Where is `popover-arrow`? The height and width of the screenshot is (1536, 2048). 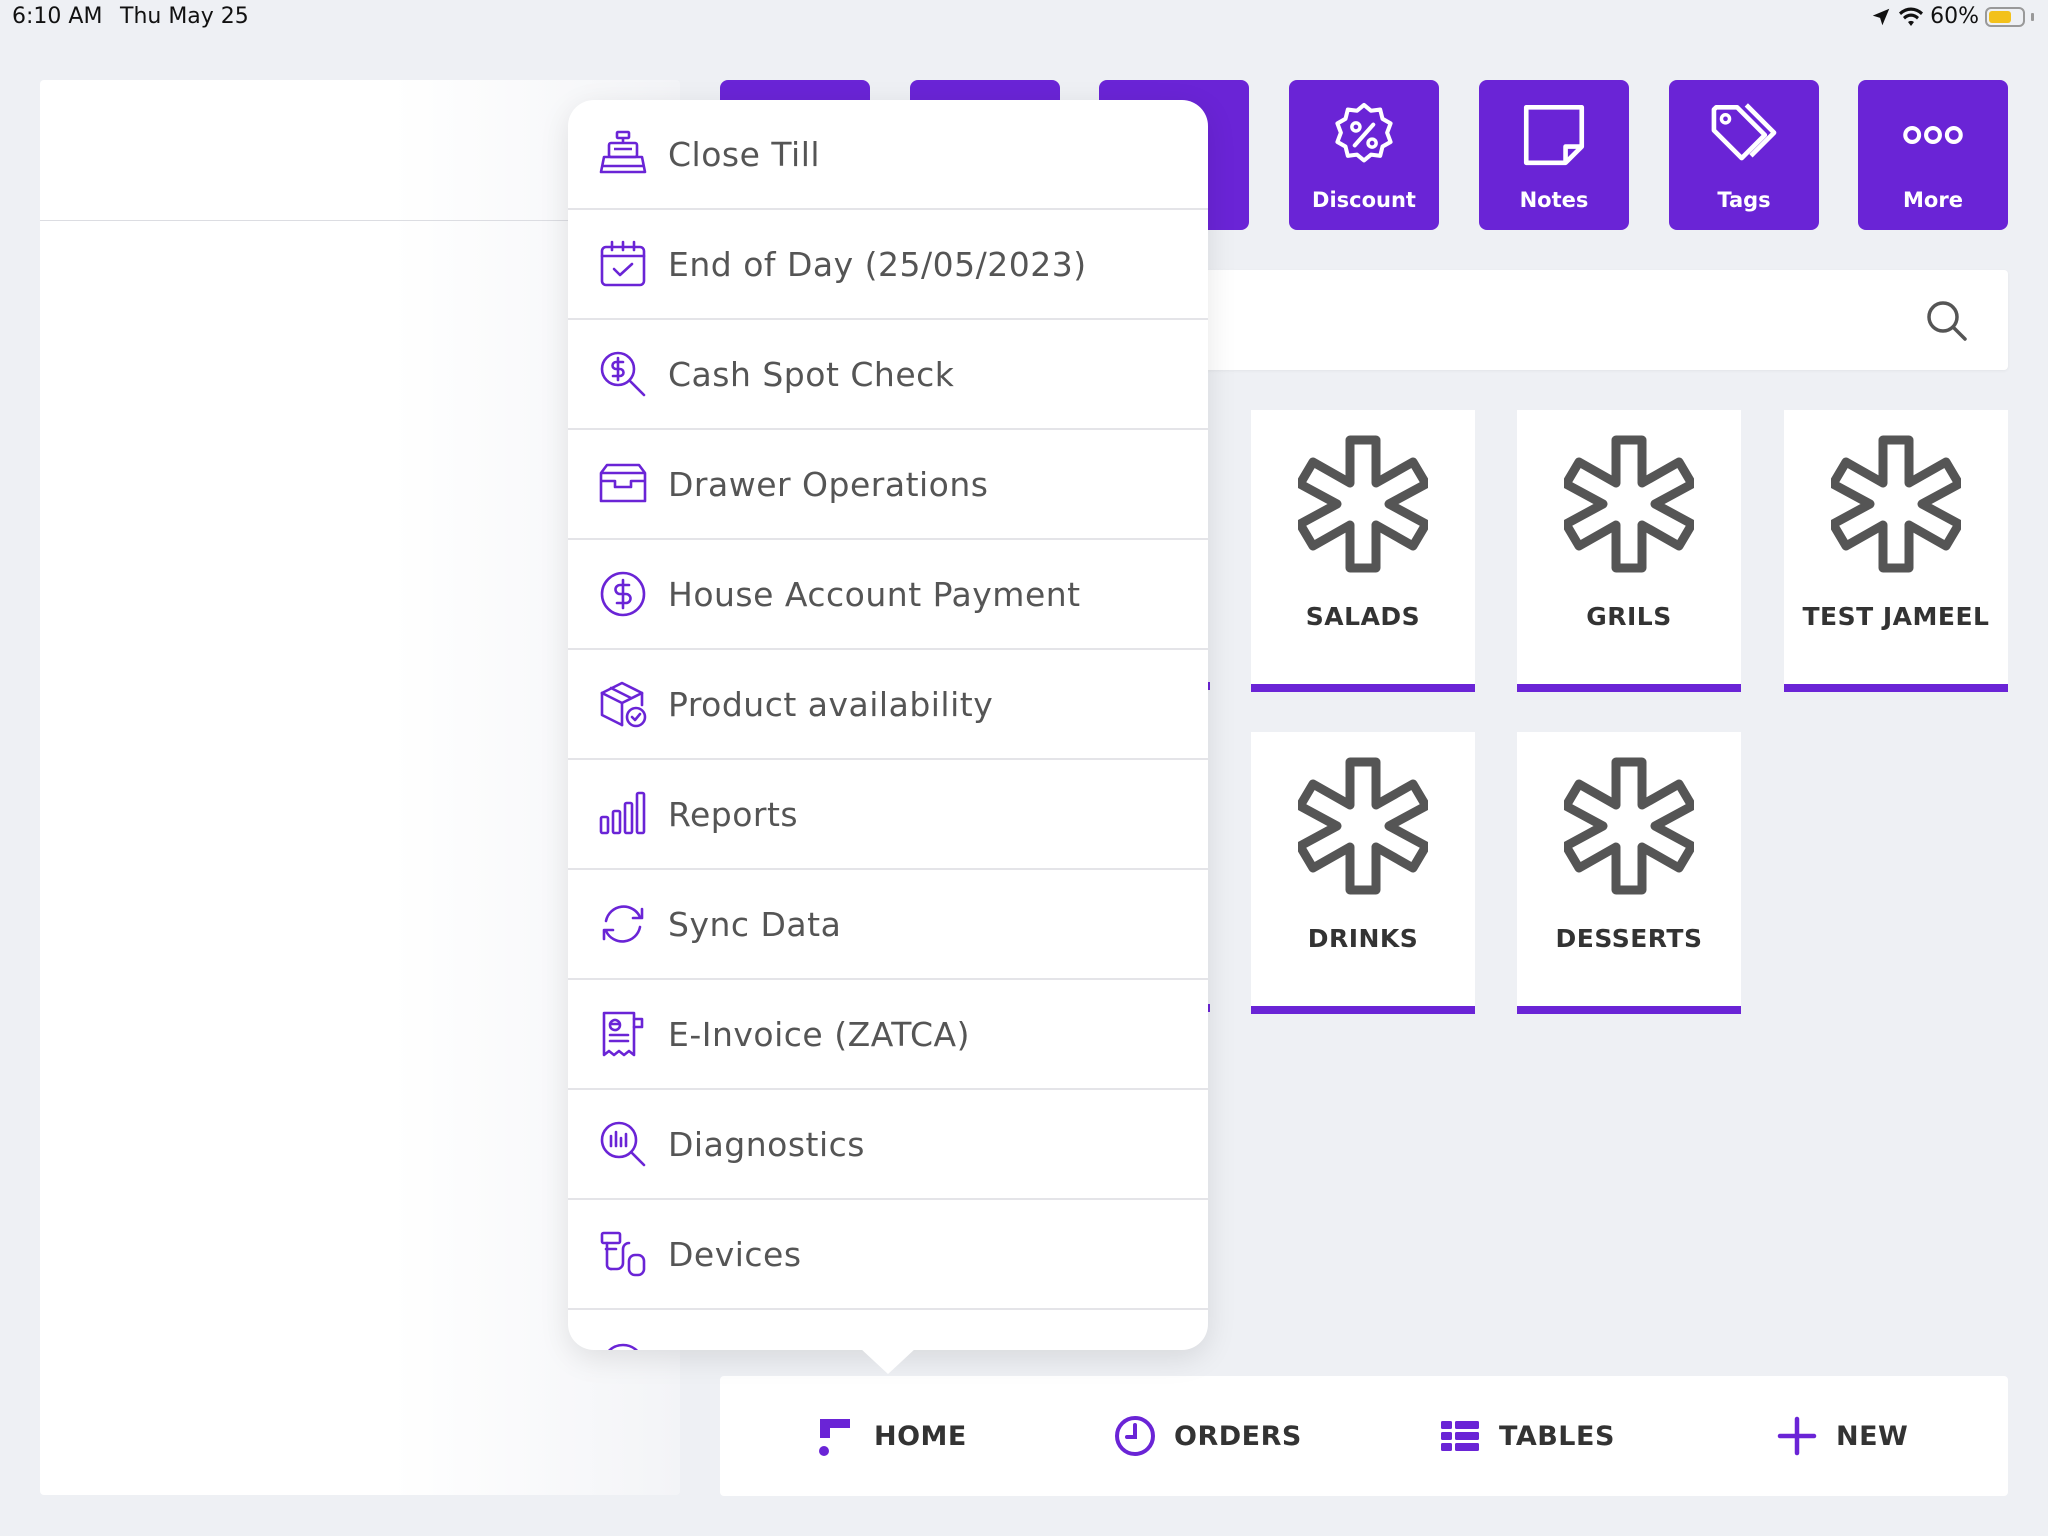
popover-arrow is located at coordinates (888, 1361).